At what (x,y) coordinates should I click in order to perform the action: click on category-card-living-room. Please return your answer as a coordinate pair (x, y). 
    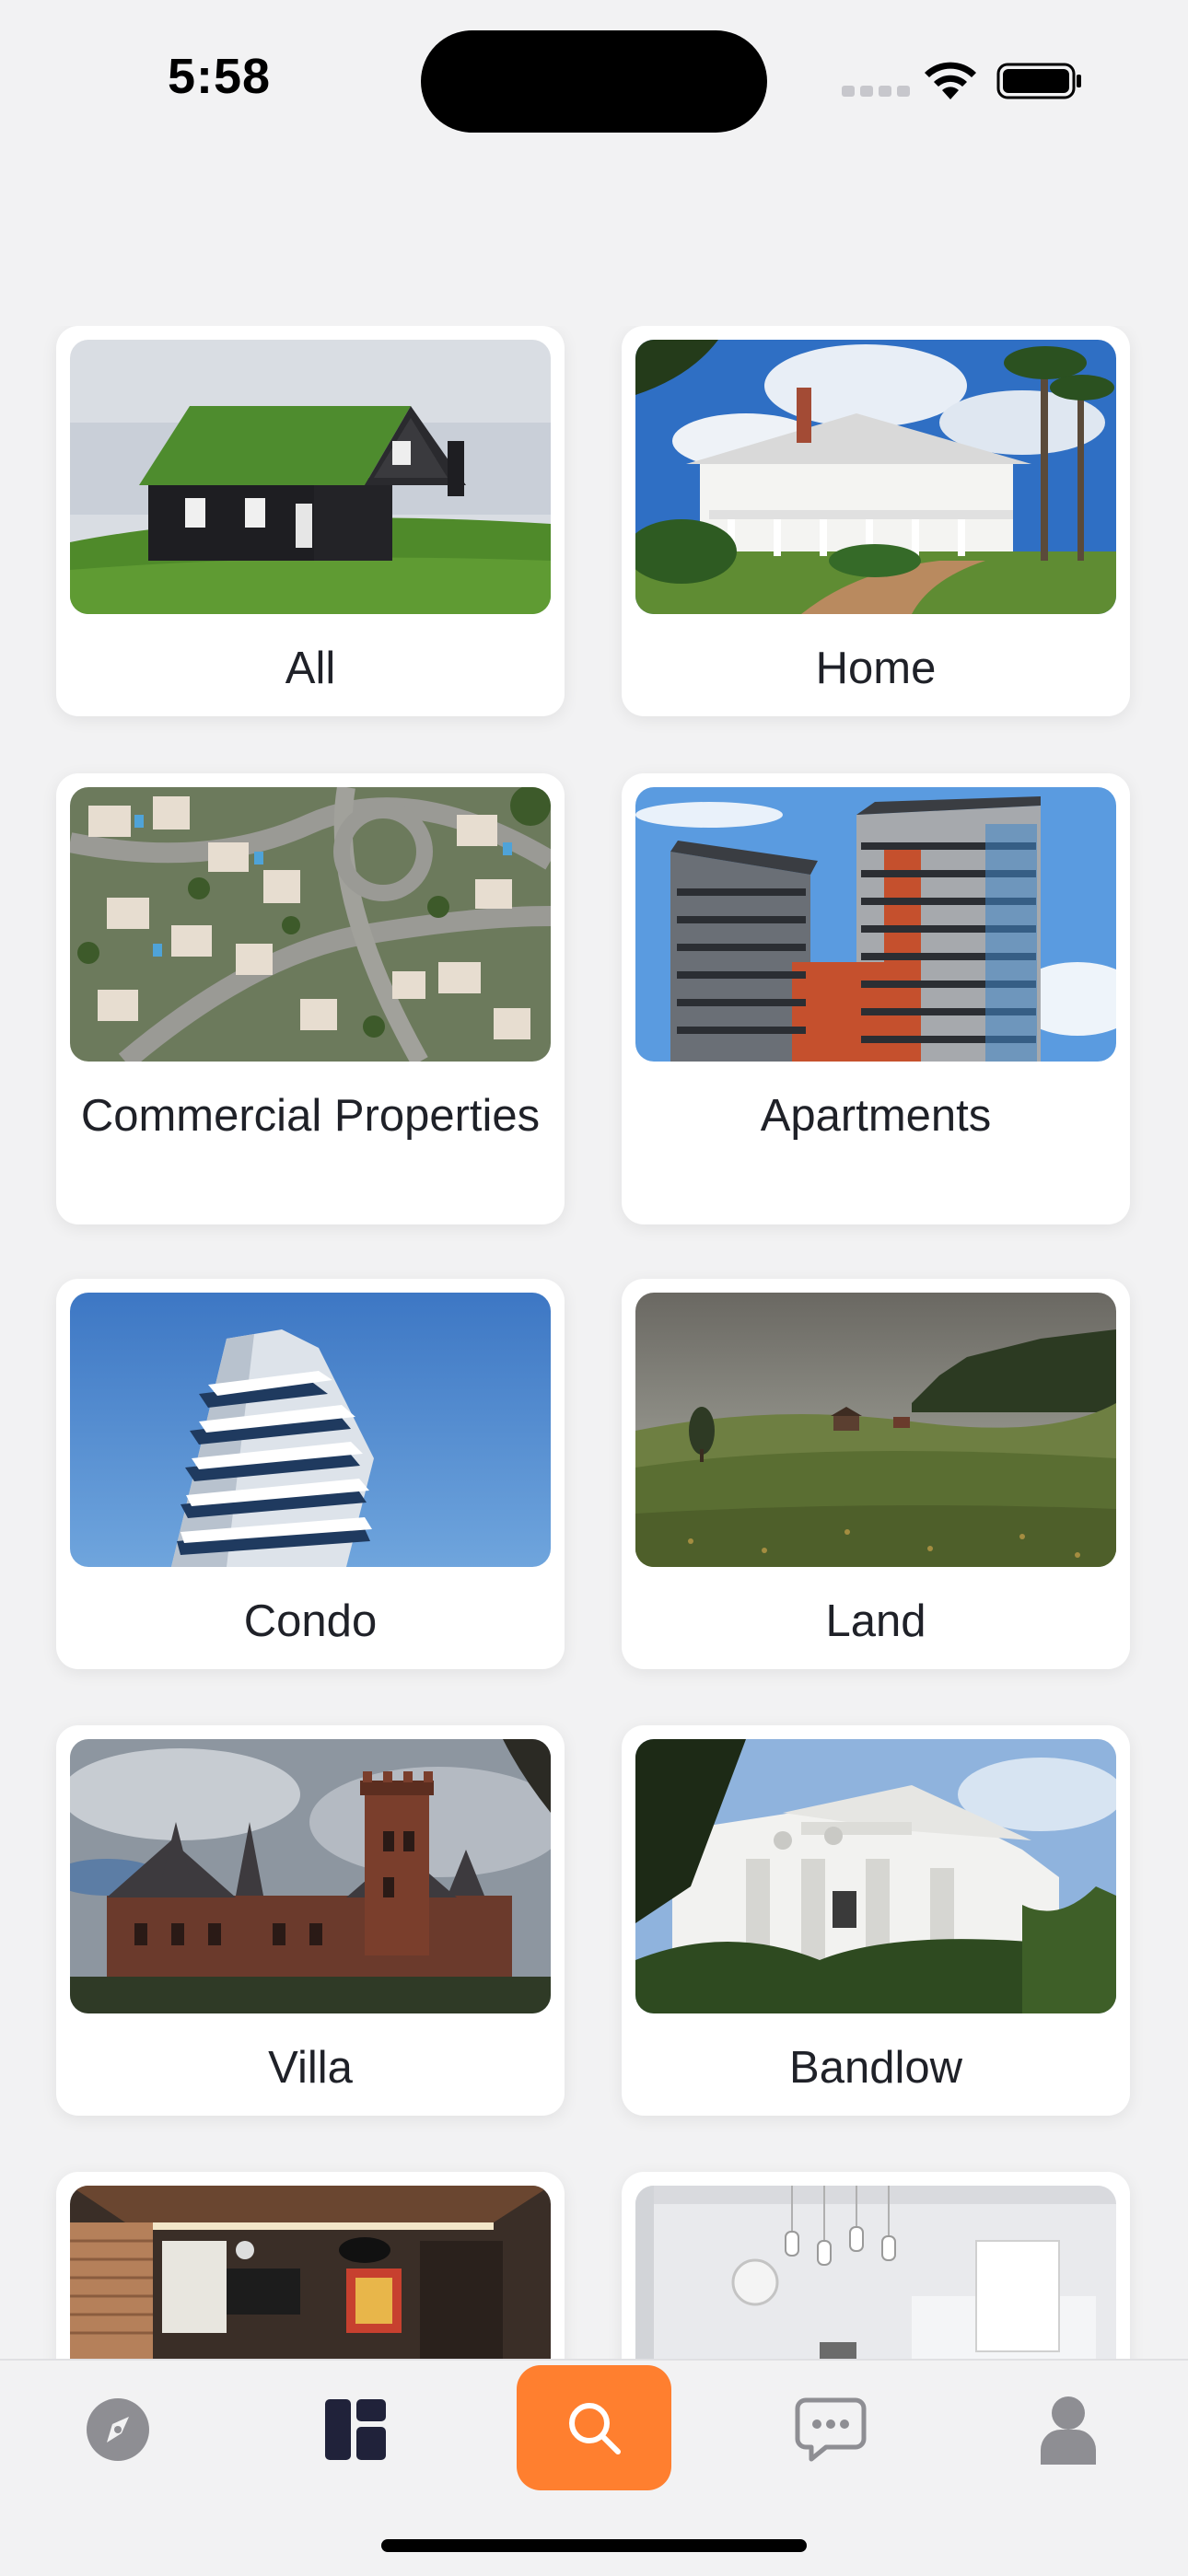
    Looking at the image, I should click on (311, 2265).